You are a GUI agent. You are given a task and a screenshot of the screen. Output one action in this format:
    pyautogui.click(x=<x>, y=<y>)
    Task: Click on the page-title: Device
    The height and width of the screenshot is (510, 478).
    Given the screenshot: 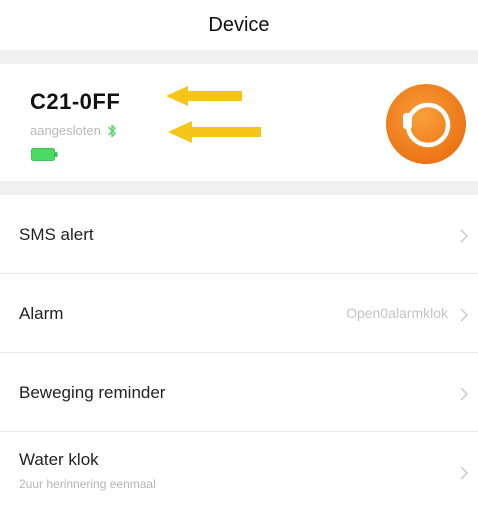 What is the action you would take?
    pyautogui.click(x=239, y=24)
    